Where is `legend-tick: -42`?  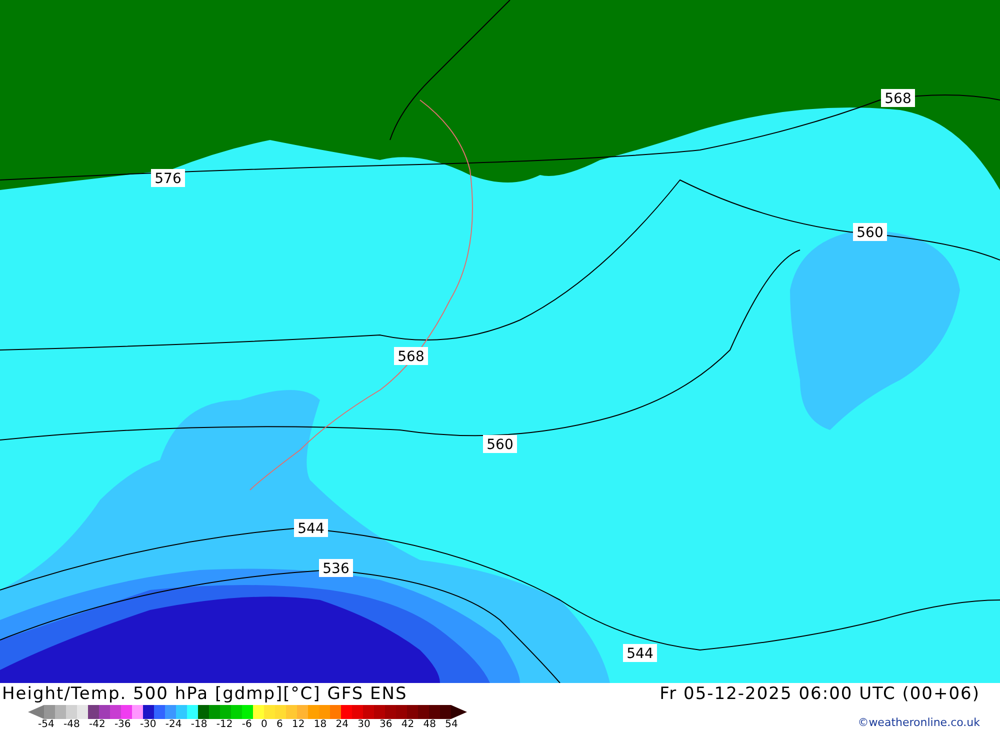 legend-tick: -42 is located at coordinates (97, 725).